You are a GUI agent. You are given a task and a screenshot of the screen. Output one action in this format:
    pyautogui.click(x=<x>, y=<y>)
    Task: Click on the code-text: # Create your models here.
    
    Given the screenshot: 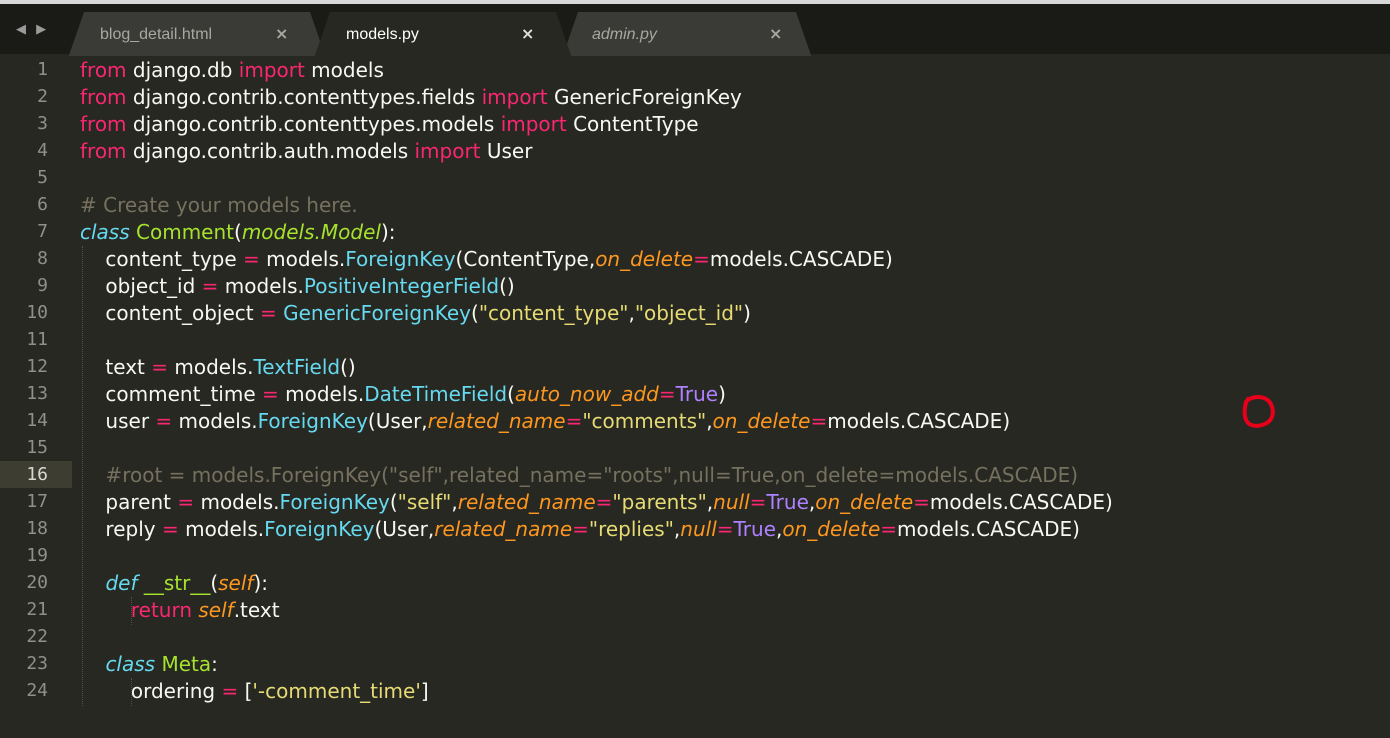 What is the action you would take?
    pyautogui.click(x=219, y=205)
    